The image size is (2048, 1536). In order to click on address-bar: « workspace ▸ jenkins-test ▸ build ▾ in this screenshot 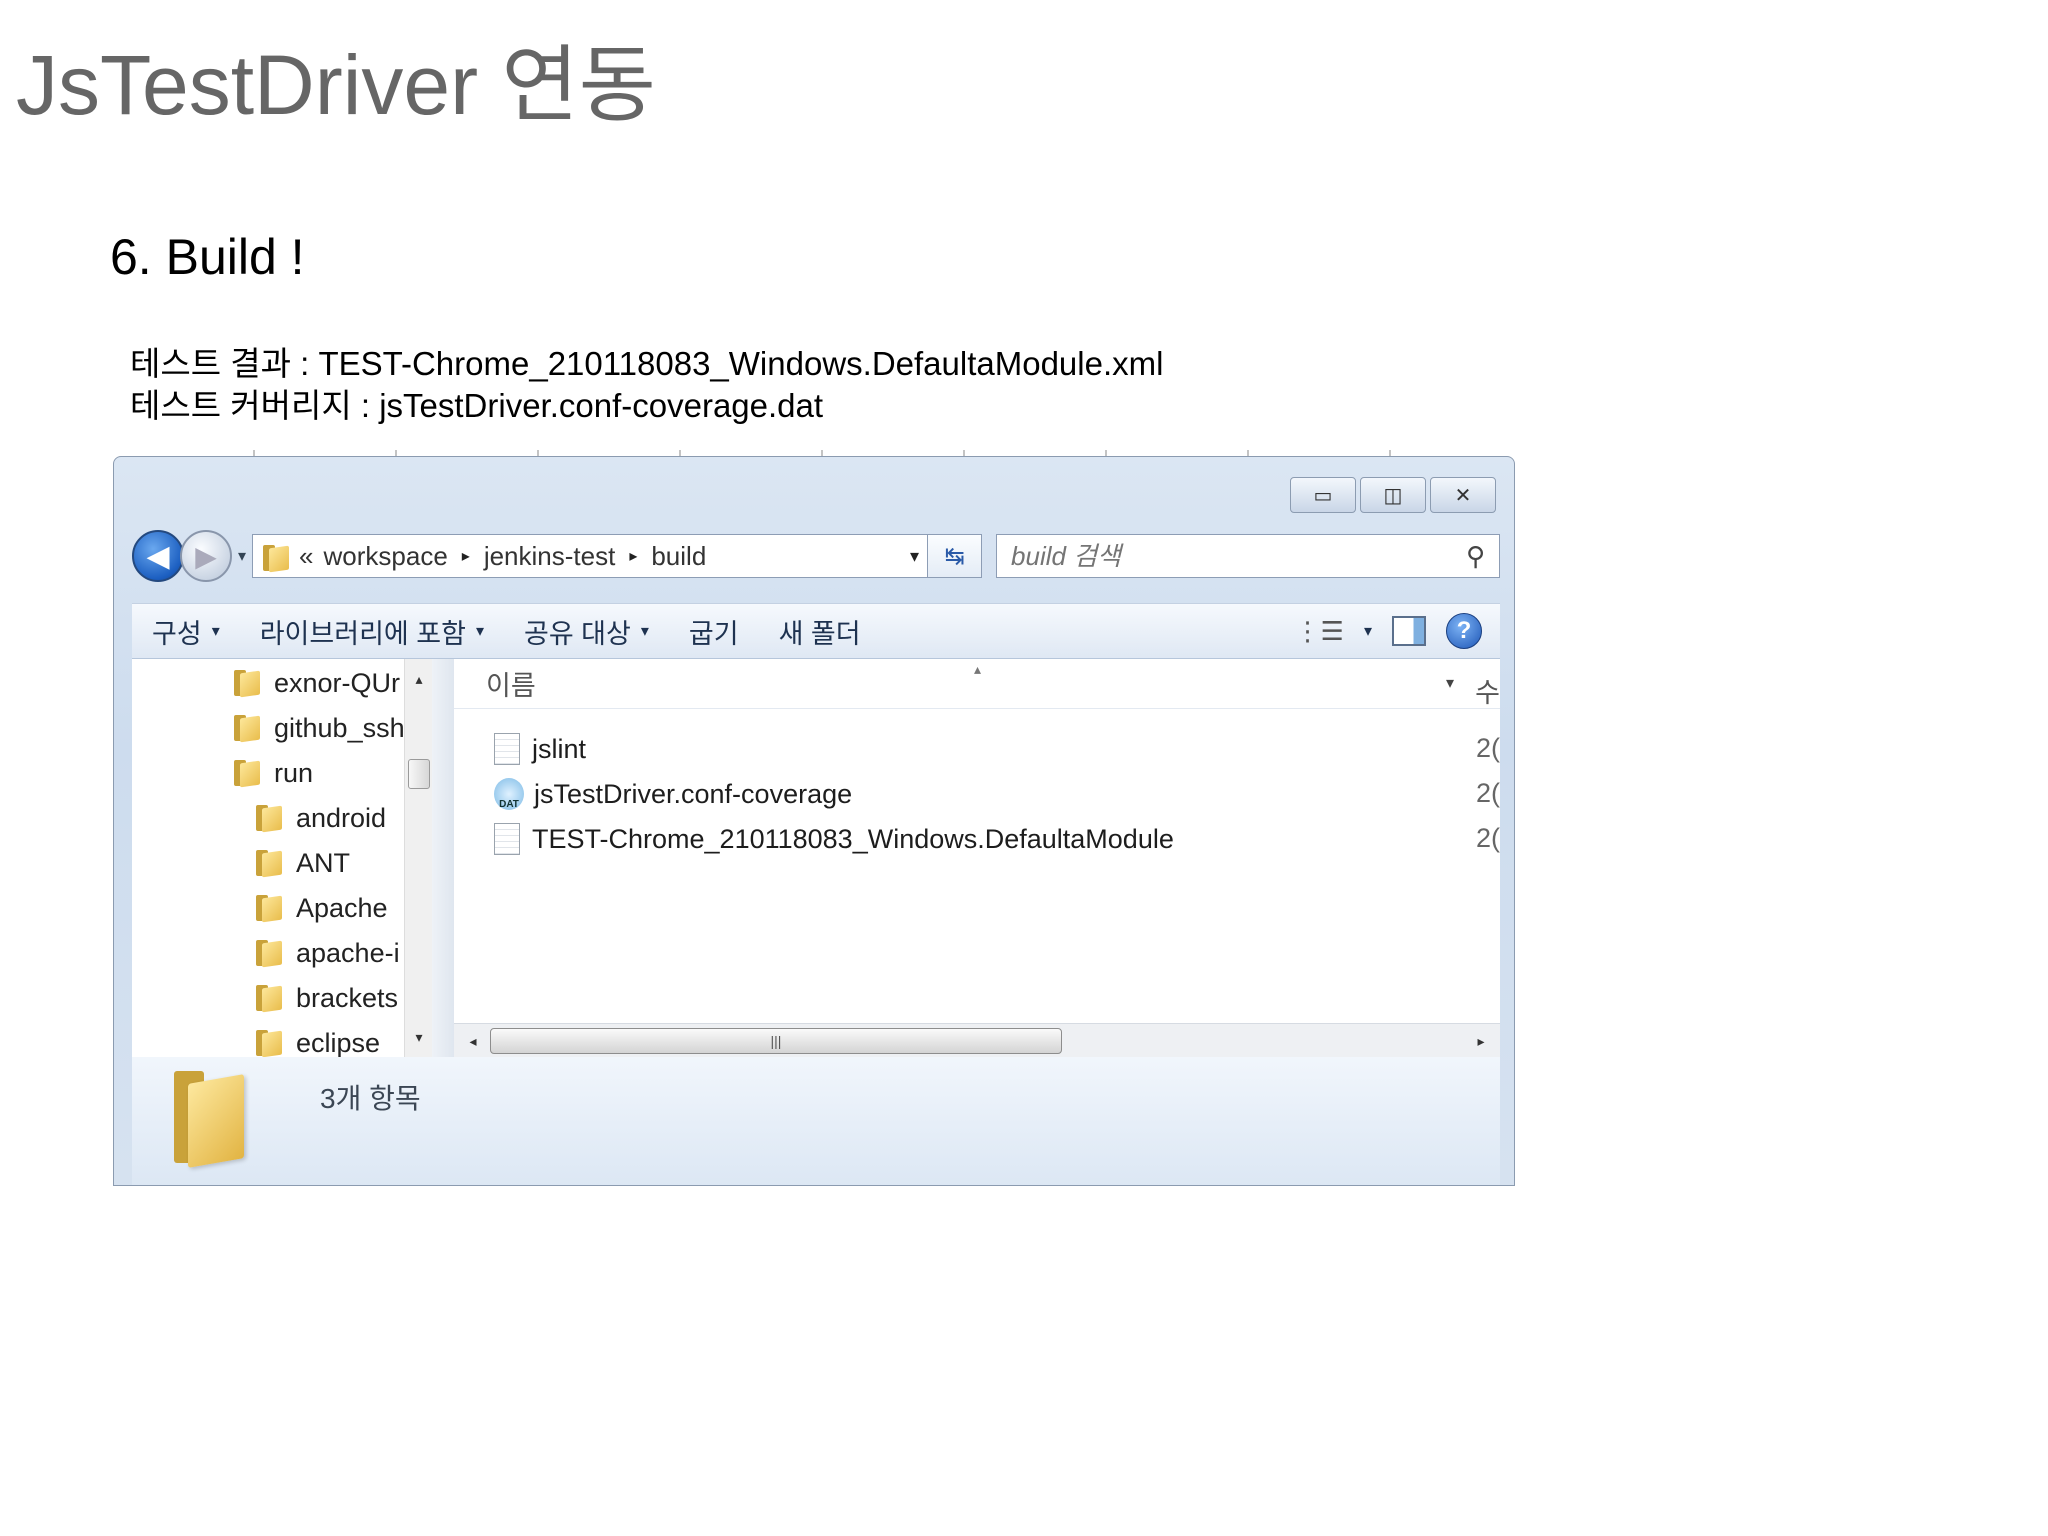, I will do `click(590, 556)`.